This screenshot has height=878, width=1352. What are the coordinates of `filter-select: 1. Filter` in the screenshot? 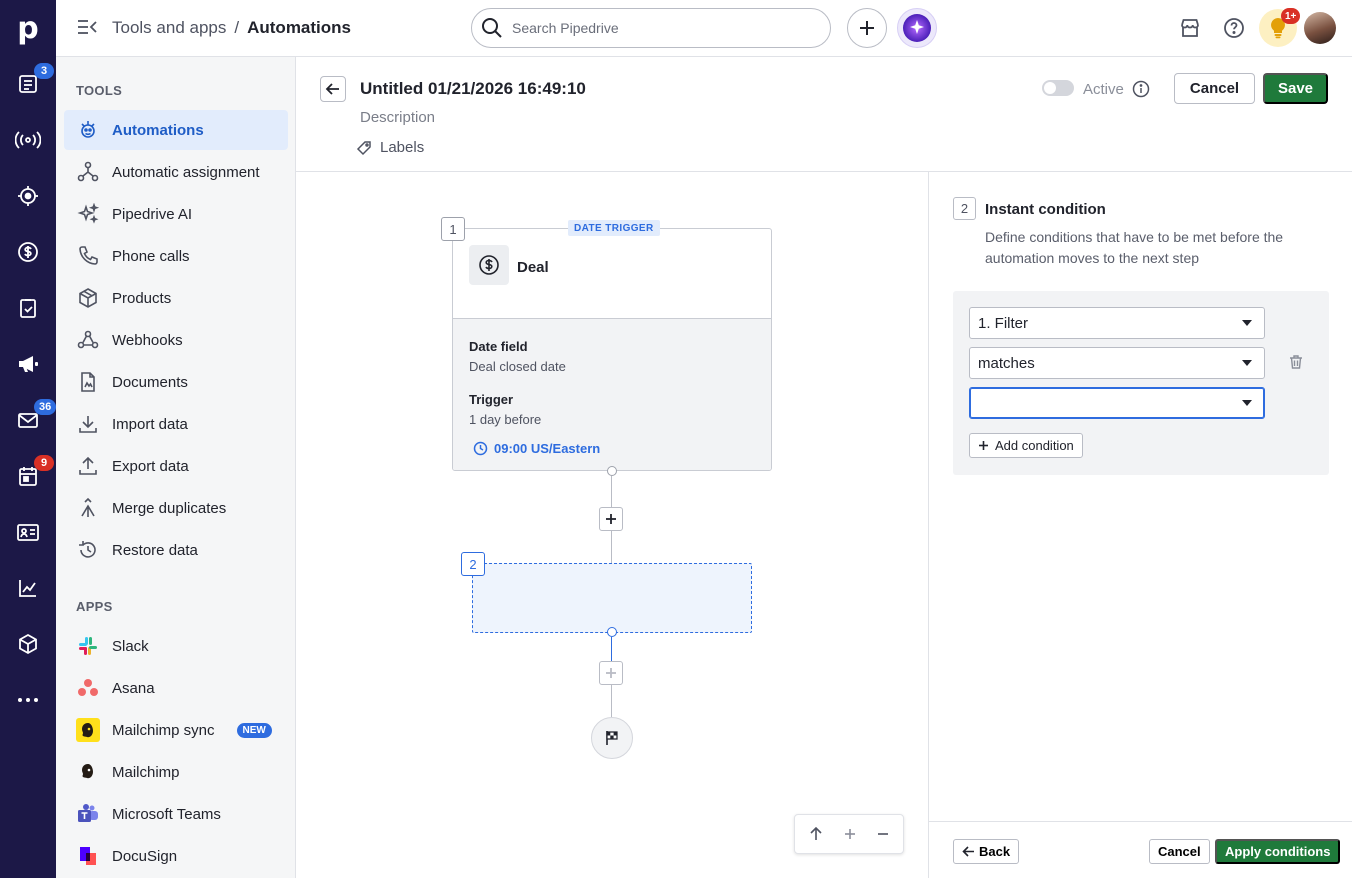 It's located at (1117, 323).